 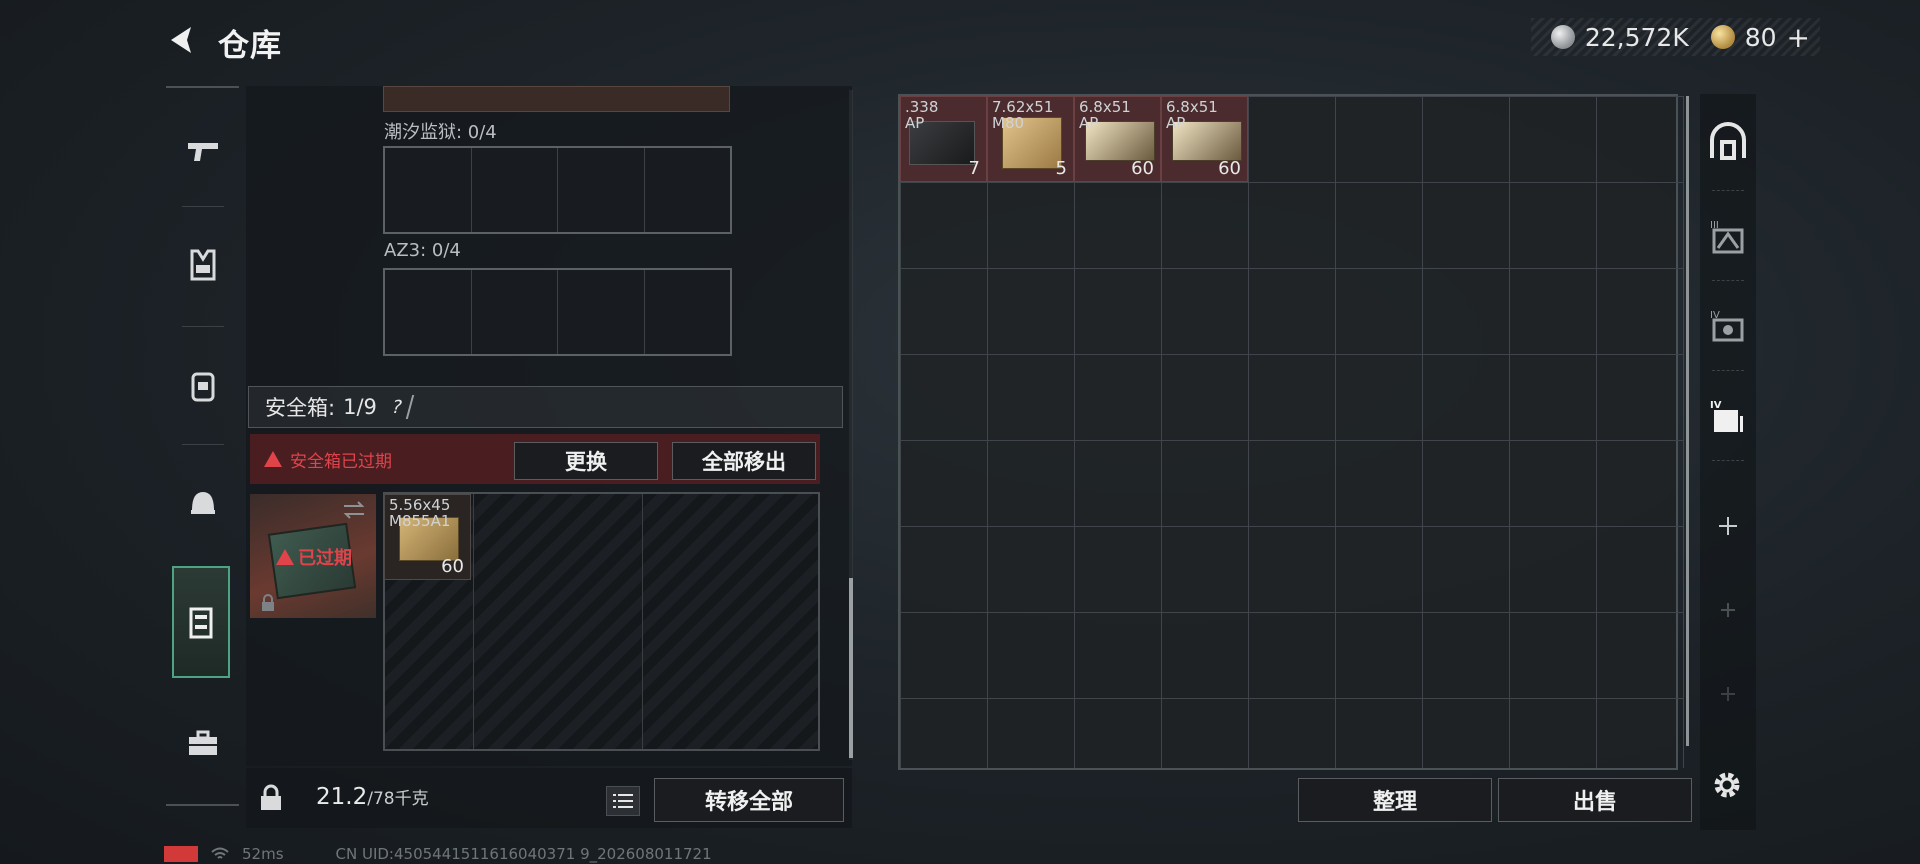 What do you see at coordinates (427, 537) in the screenshot?
I see `safebox-item: 5.56x45 M855A1 60` at bounding box center [427, 537].